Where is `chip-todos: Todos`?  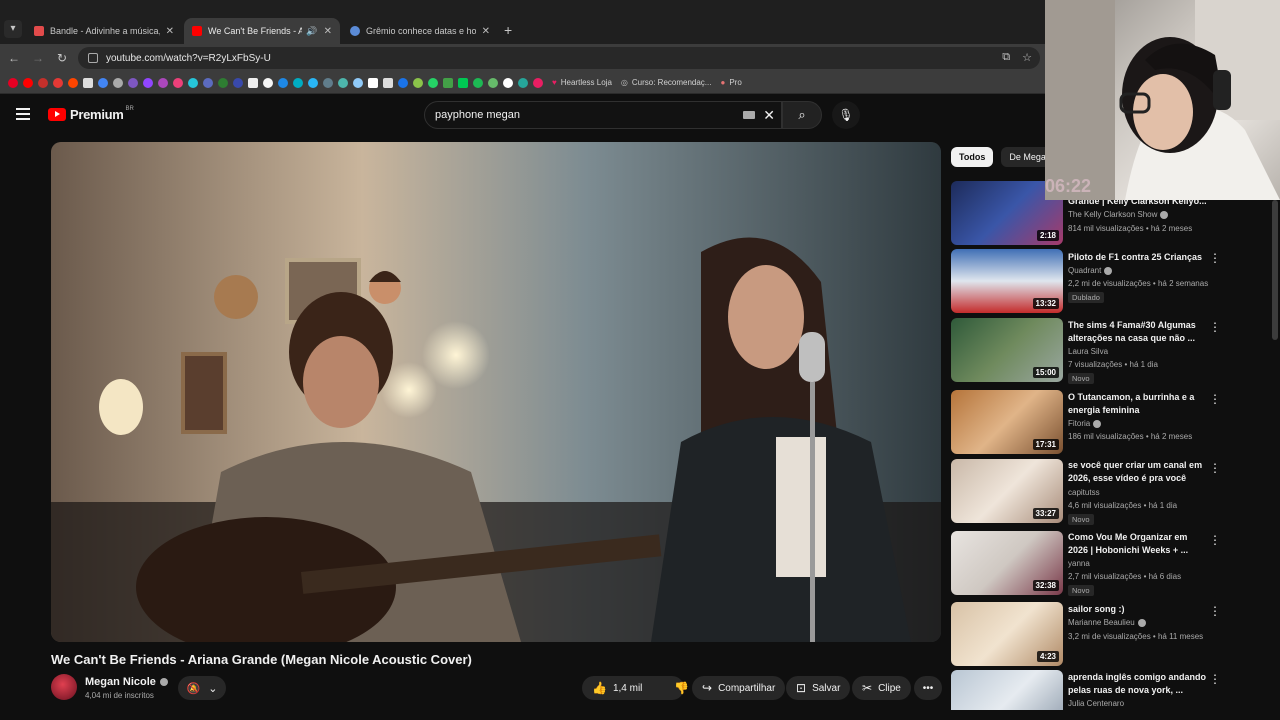
chip-todos: Todos is located at coordinates (972, 157).